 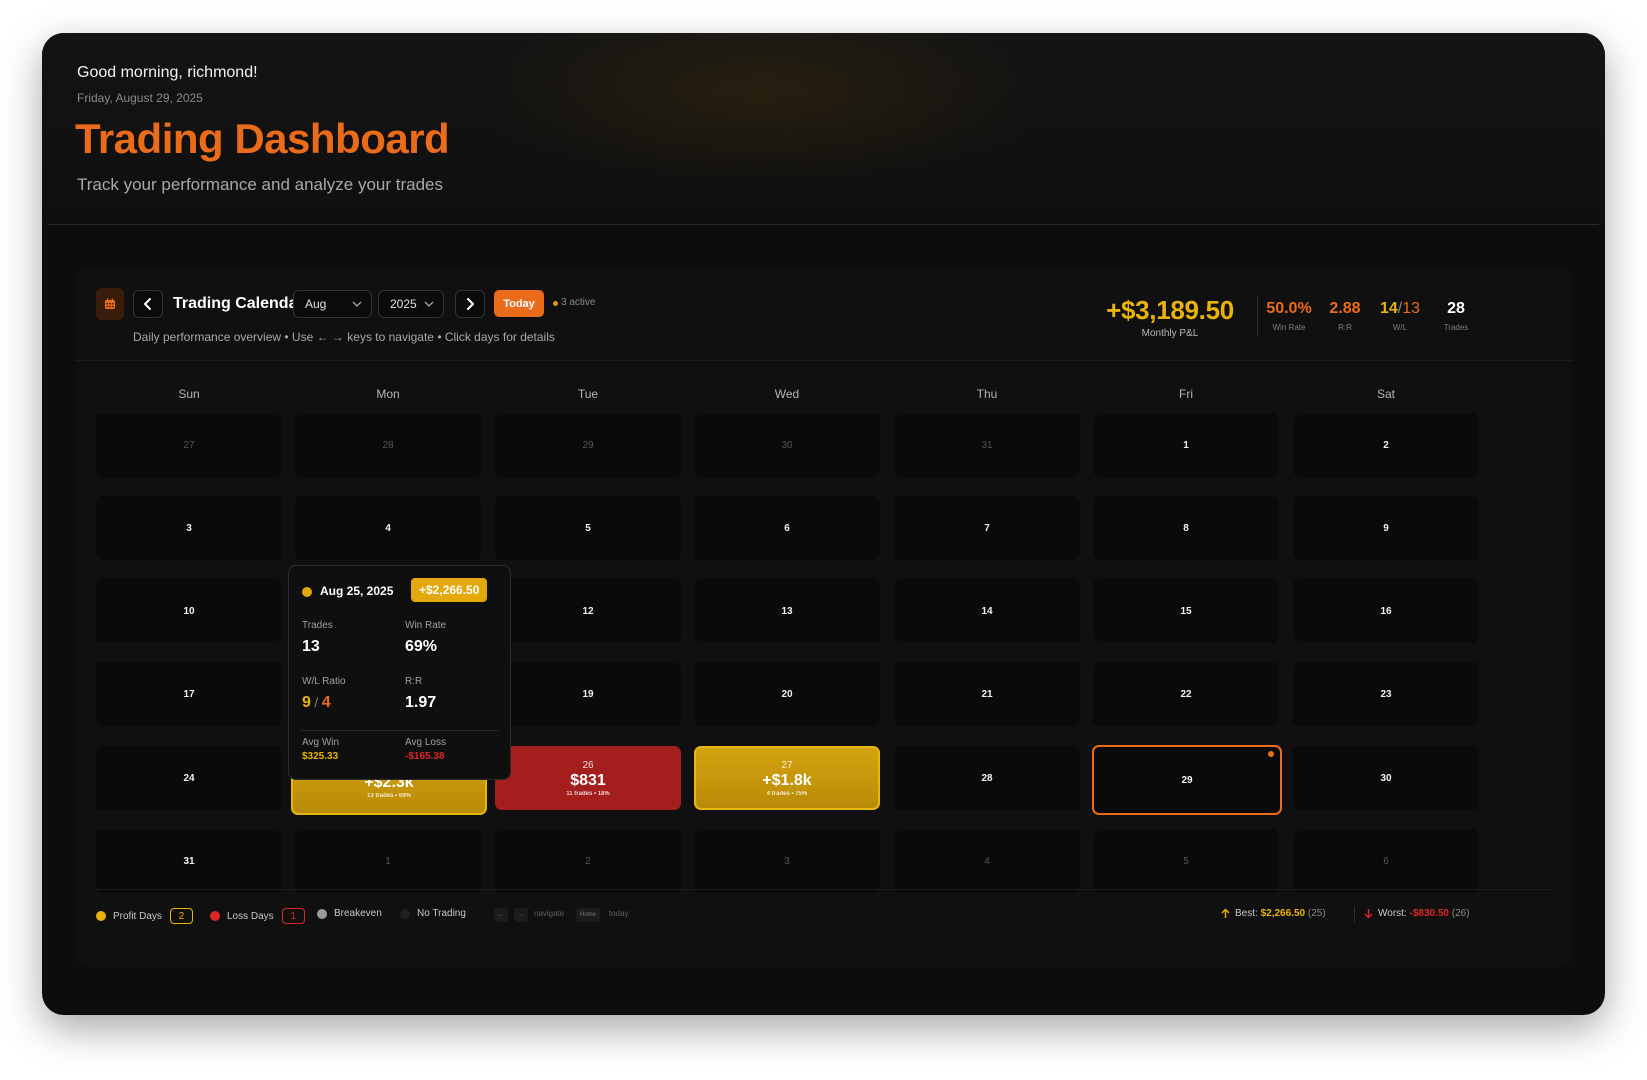 I want to click on calendar-day: 7, so click(x=987, y=528).